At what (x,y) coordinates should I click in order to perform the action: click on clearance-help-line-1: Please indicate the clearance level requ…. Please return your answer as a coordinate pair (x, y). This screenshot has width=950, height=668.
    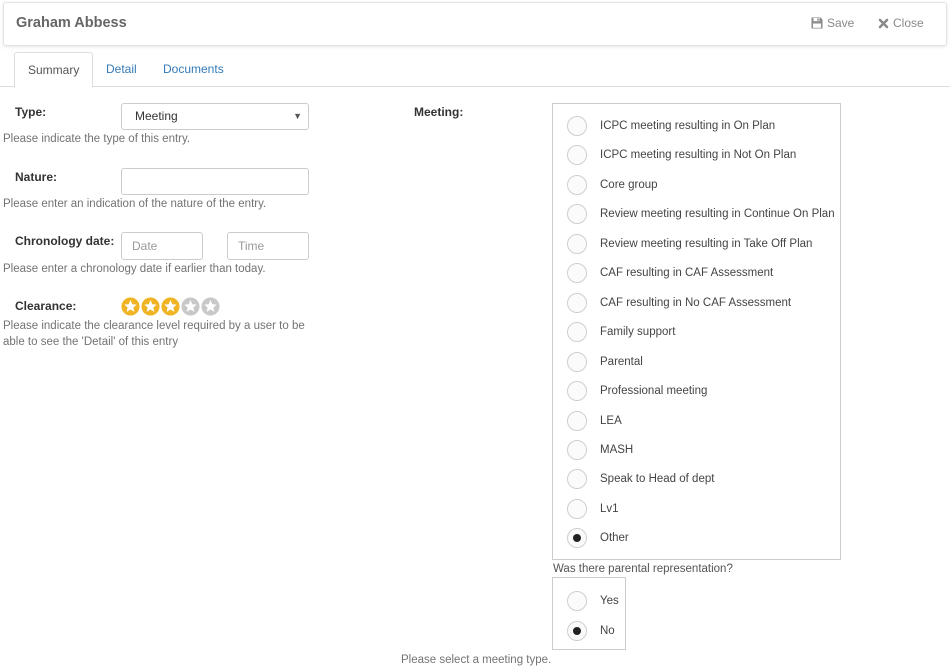
    Looking at the image, I should click on (154, 326).